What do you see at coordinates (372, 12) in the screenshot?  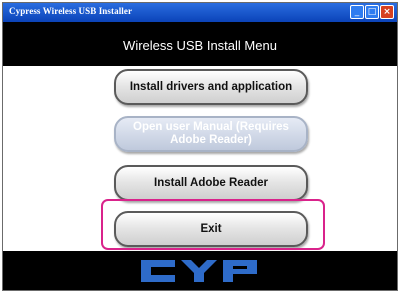 I see `maximize-button: □` at bounding box center [372, 12].